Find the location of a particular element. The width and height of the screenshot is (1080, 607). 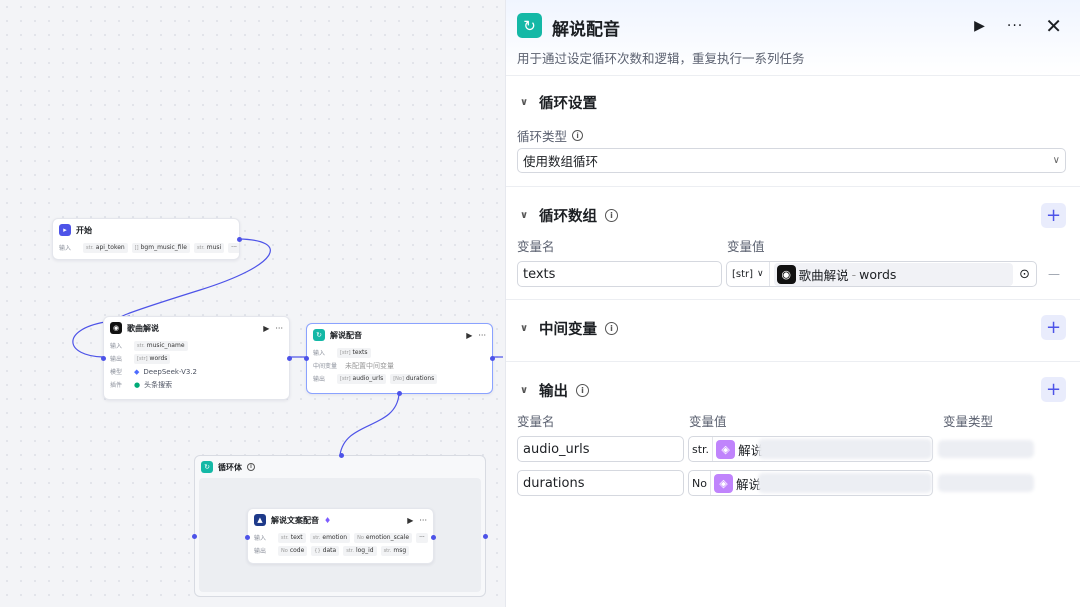

param-tag: [] bgm_music_file is located at coordinates (160, 247).